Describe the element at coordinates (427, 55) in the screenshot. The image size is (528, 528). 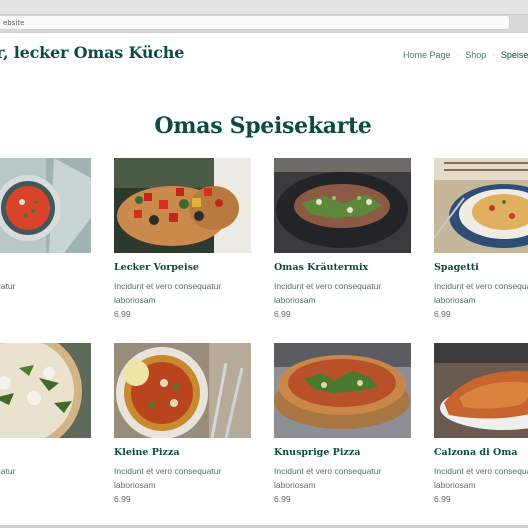
I see `nav-home-link: Home Page` at that location.